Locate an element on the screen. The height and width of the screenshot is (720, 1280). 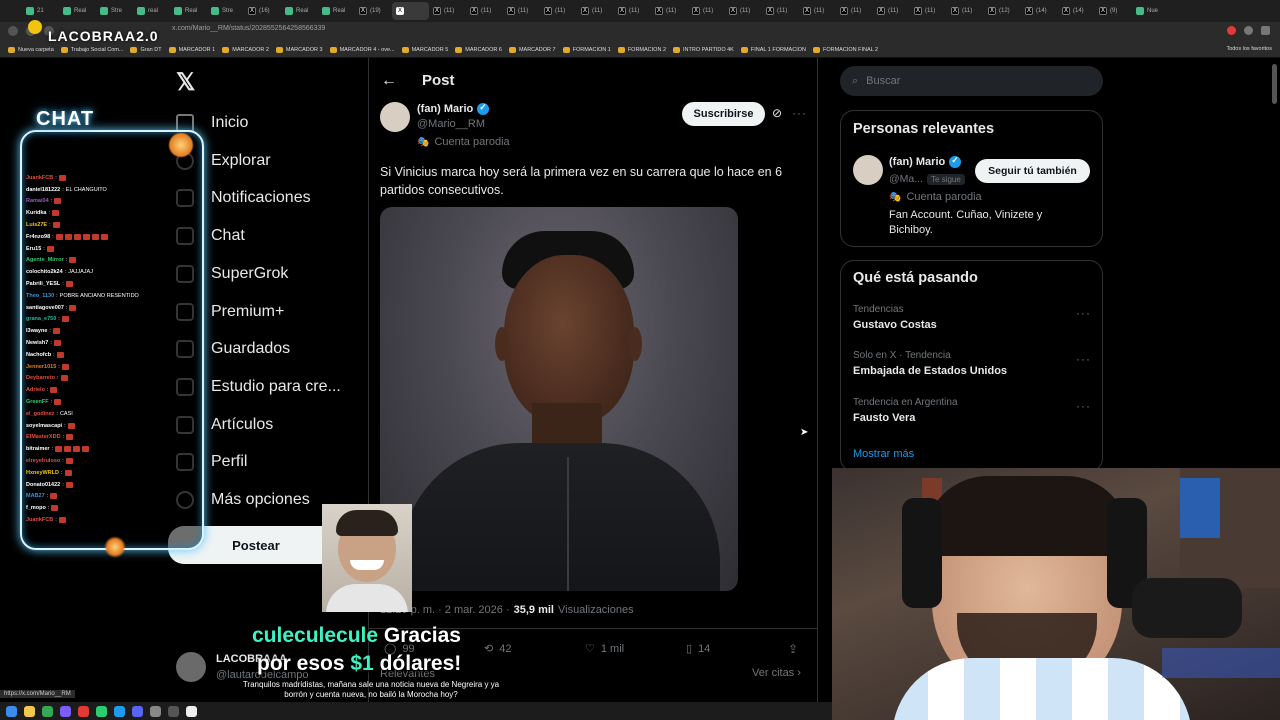
author-name: (fan) Mario is located at coordinates (445, 109).